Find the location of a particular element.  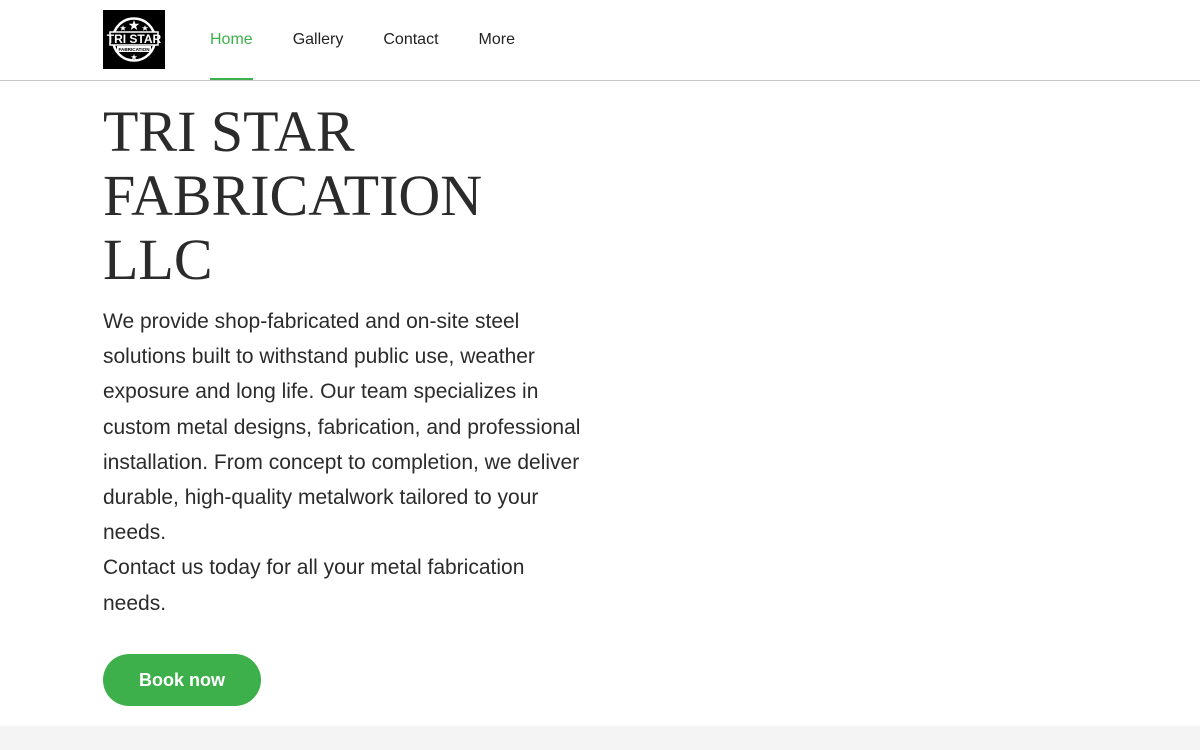

nav-item-home: Home is located at coordinates (231, 40).